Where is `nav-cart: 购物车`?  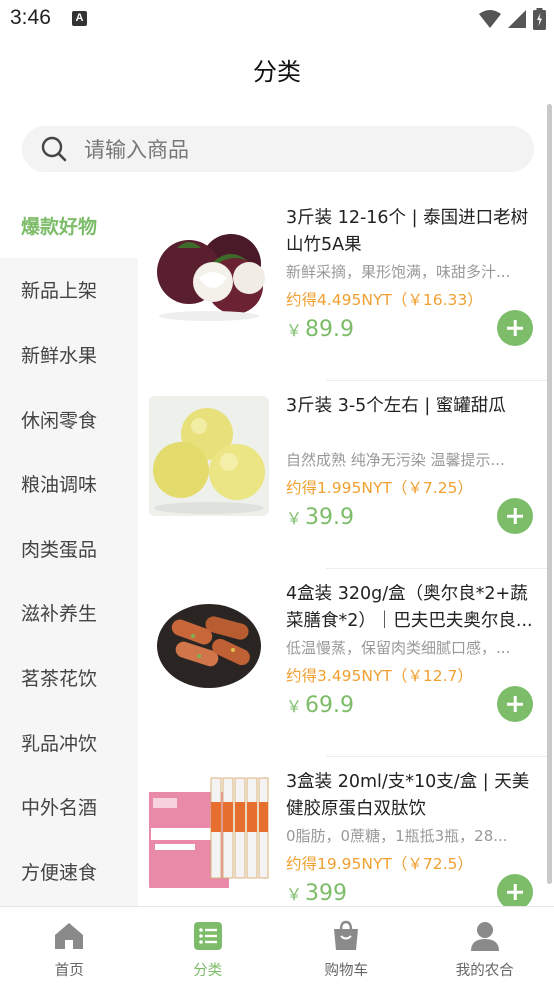
nav-cart: 购物车 is located at coordinates (346, 945).